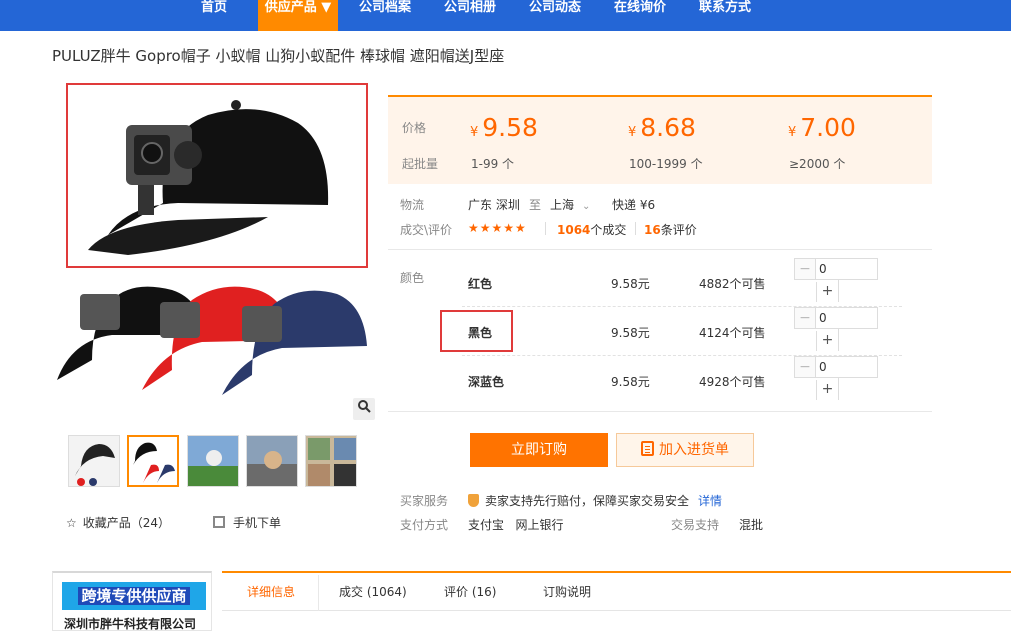  What do you see at coordinates (539, 450) in the screenshot?
I see `buy-now-button: 立即订购` at bounding box center [539, 450].